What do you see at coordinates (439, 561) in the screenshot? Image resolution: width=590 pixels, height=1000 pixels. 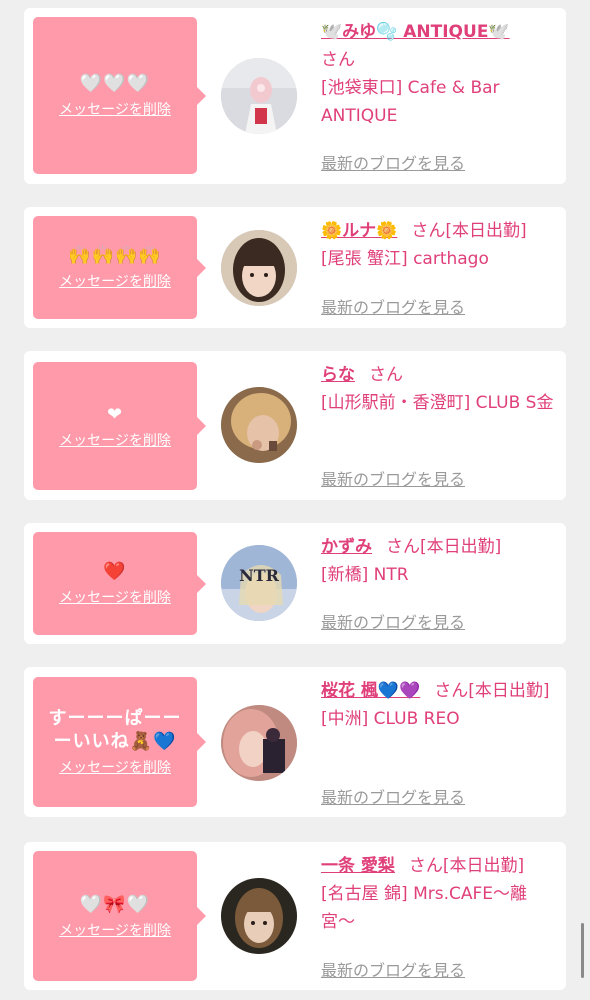 I see `cast-info: かずみ さん[本日出勤] [新橋] NTR` at bounding box center [439, 561].